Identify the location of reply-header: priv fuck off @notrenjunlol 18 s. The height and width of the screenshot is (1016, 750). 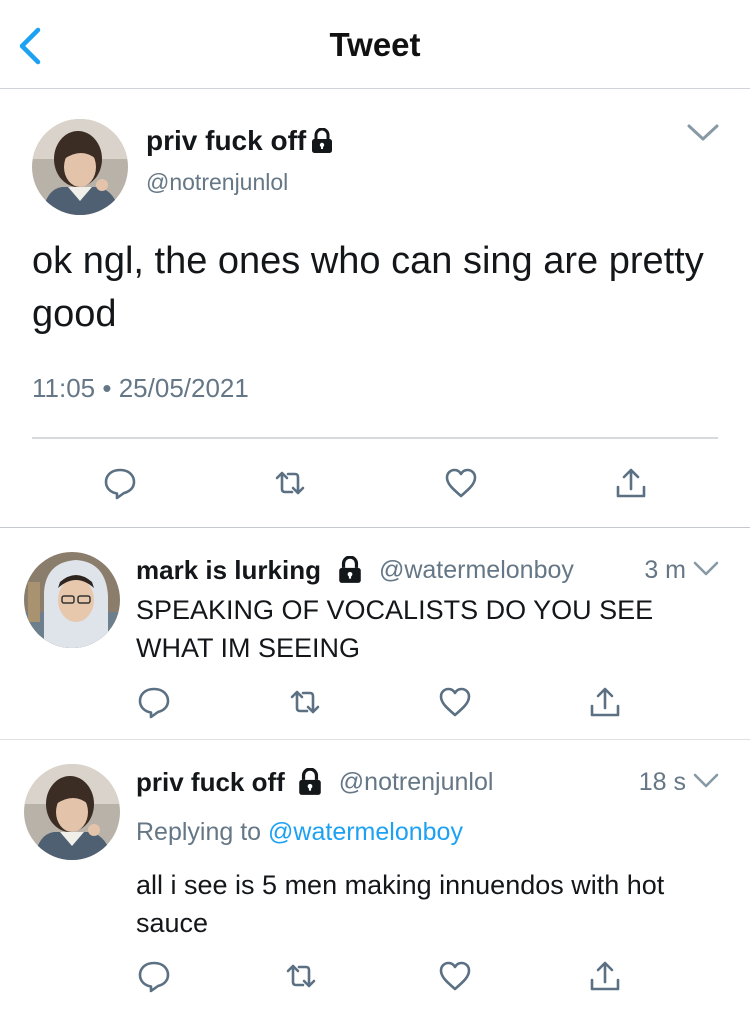
(435, 782).